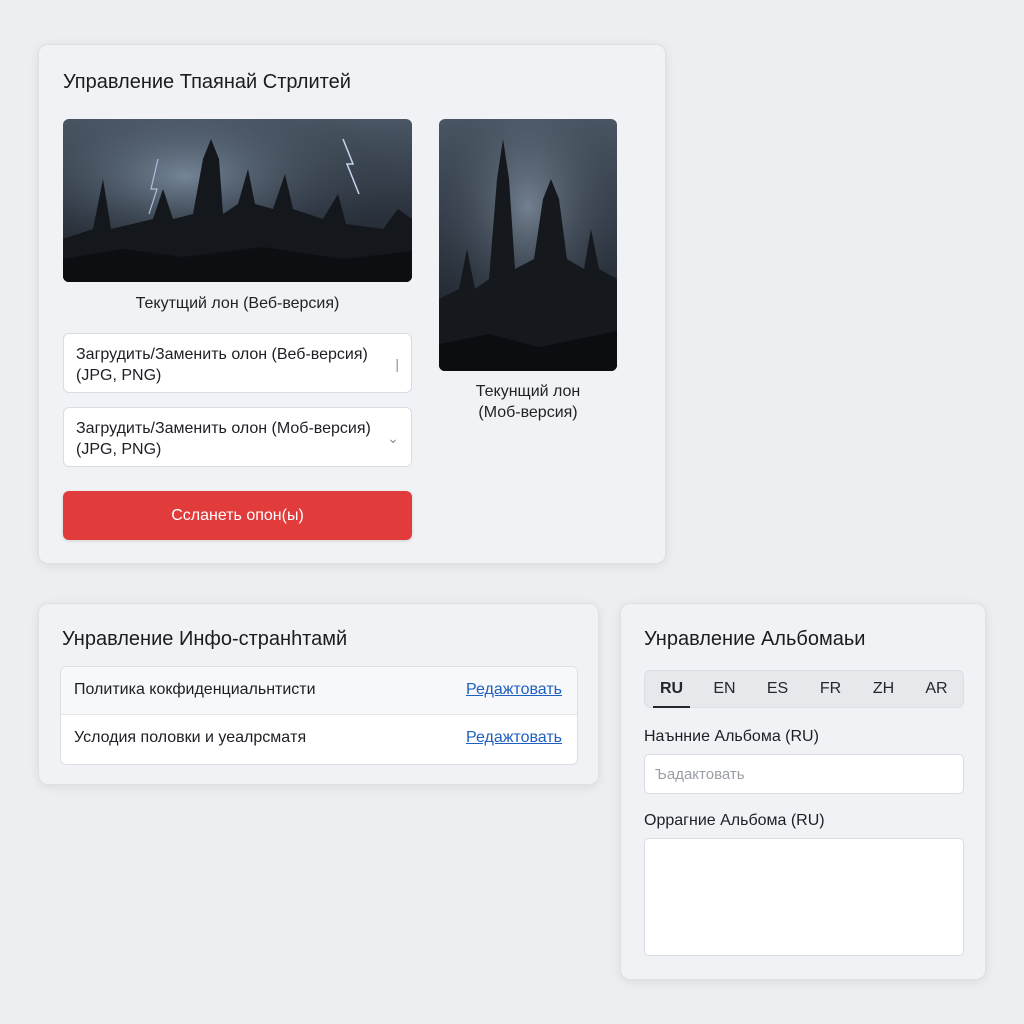 The width and height of the screenshot is (1024, 1024). I want to click on web-background-preview, so click(237, 200).